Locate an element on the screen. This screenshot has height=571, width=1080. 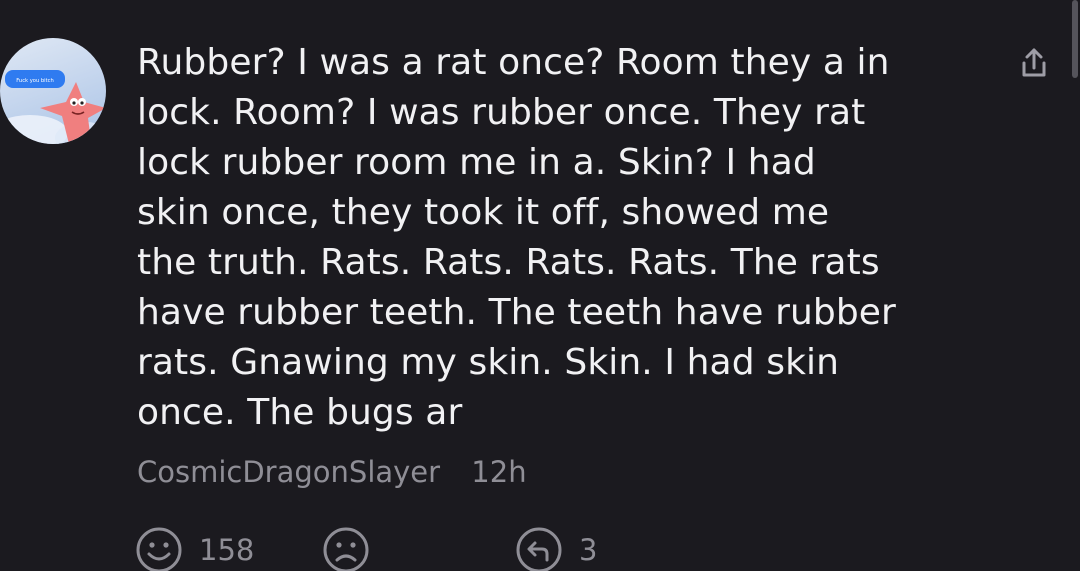
comment-line: skin once, they took it off, showed me is located at coordinates (483, 212).